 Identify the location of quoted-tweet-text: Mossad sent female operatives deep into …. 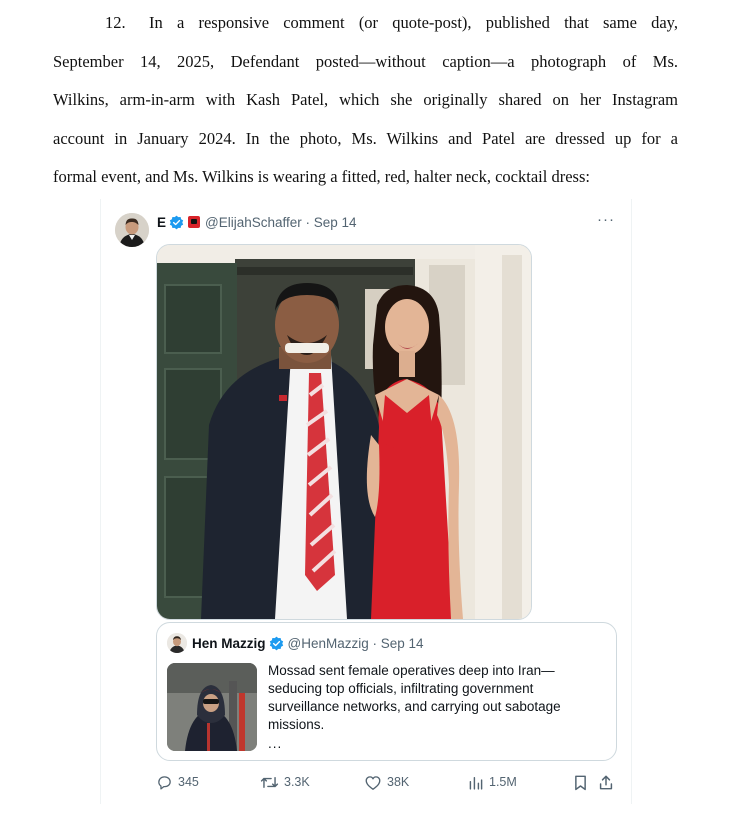
(433, 707).